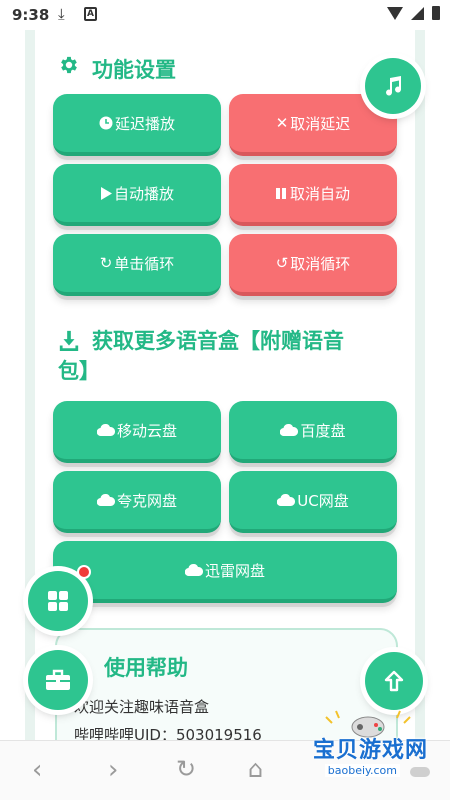 The image size is (450, 800). I want to click on xunlei-disk-button: 迅雷网盘, so click(225, 572).